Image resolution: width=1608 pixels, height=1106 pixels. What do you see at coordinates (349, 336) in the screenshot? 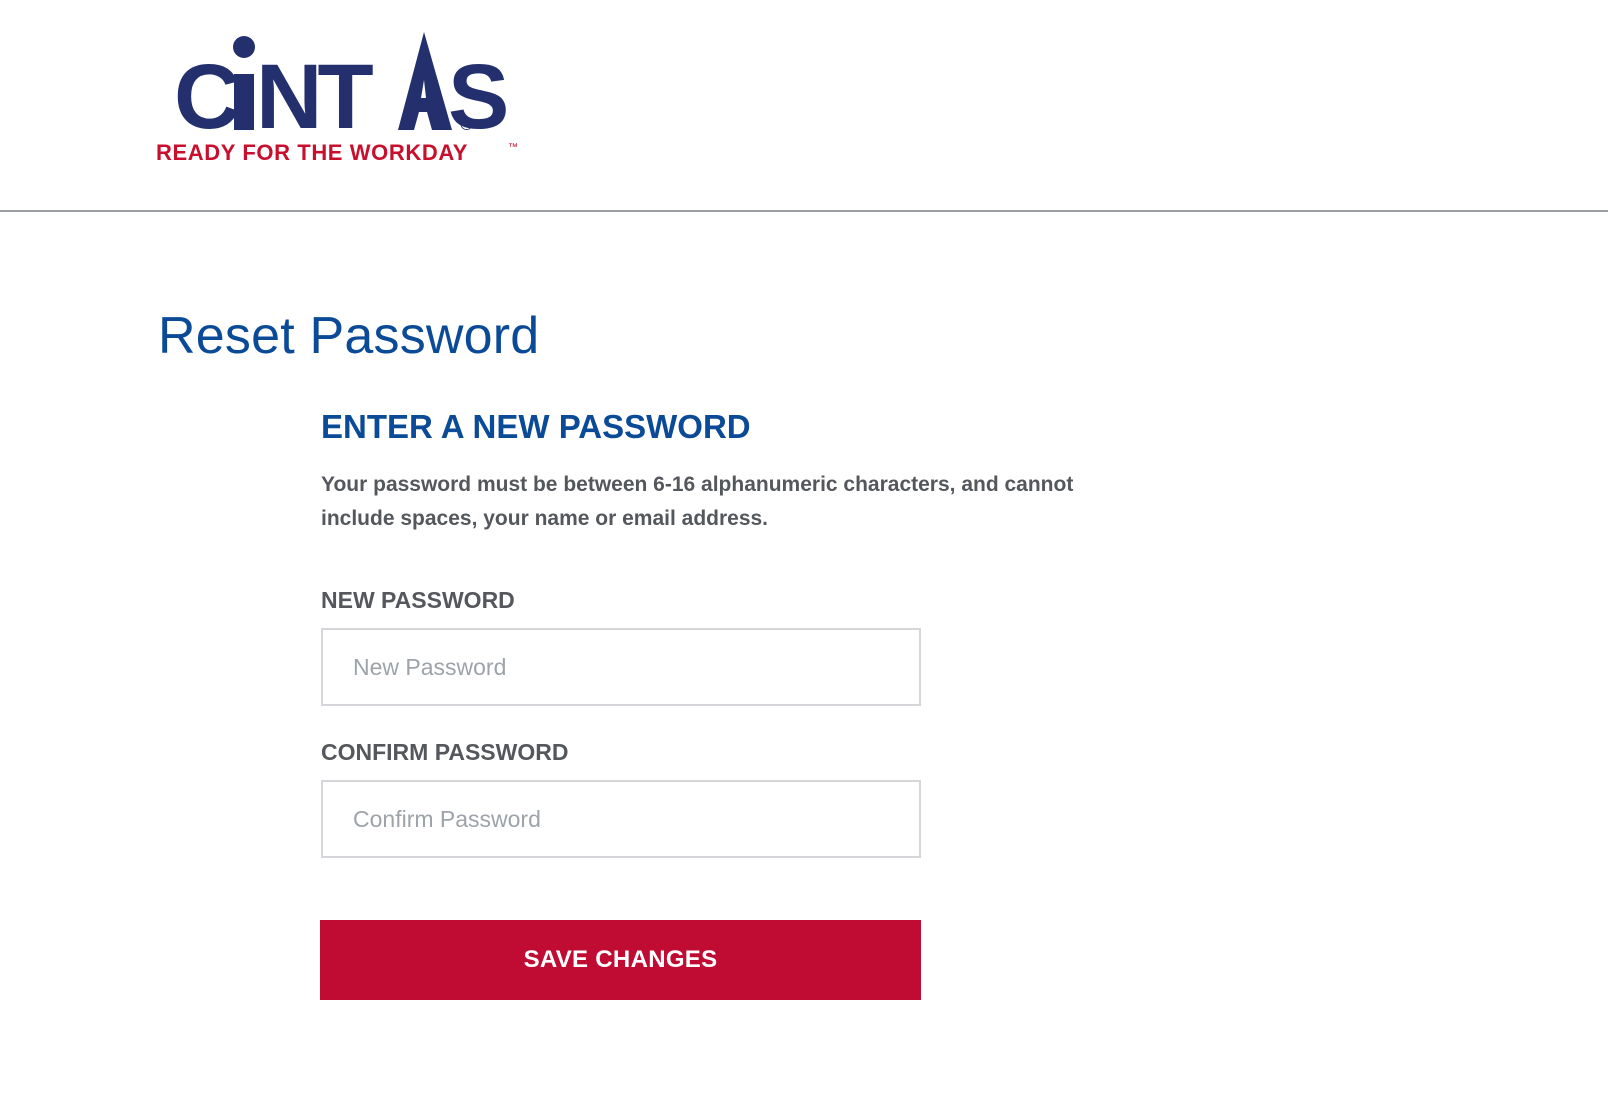
I see `page-title: Reset Password` at bounding box center [349, 336].